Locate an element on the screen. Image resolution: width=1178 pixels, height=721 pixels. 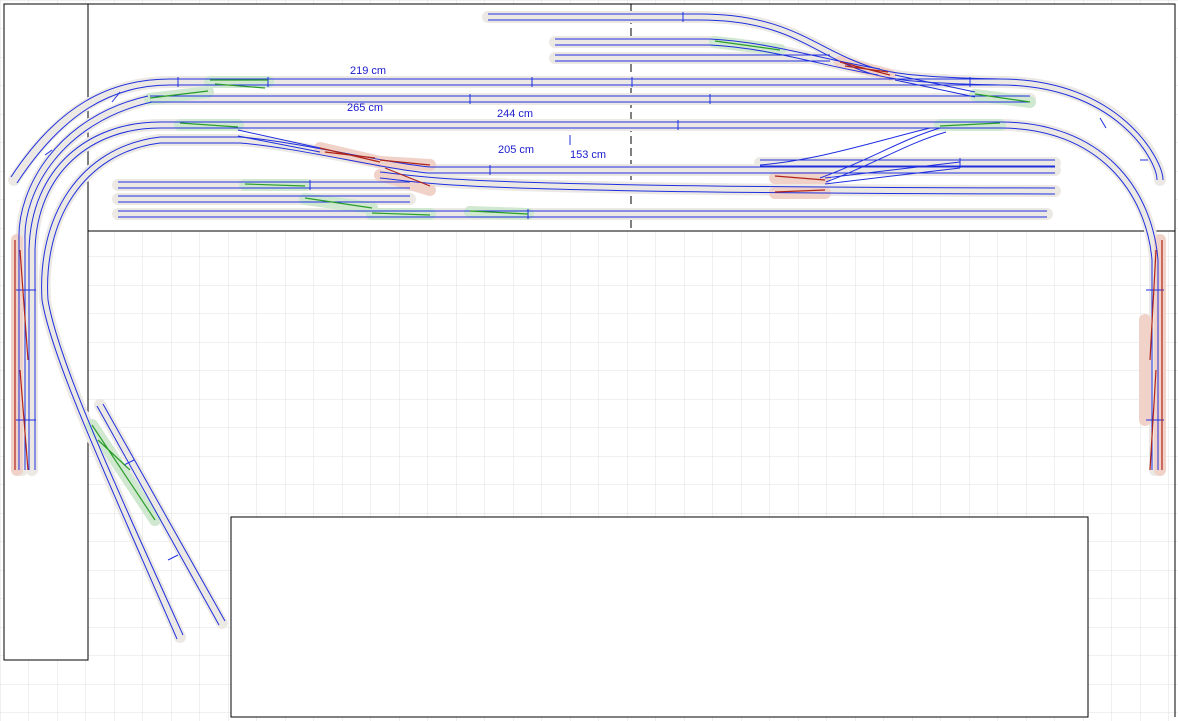
dimension-label-205: 205 cm is located at coordinates (516, 150).